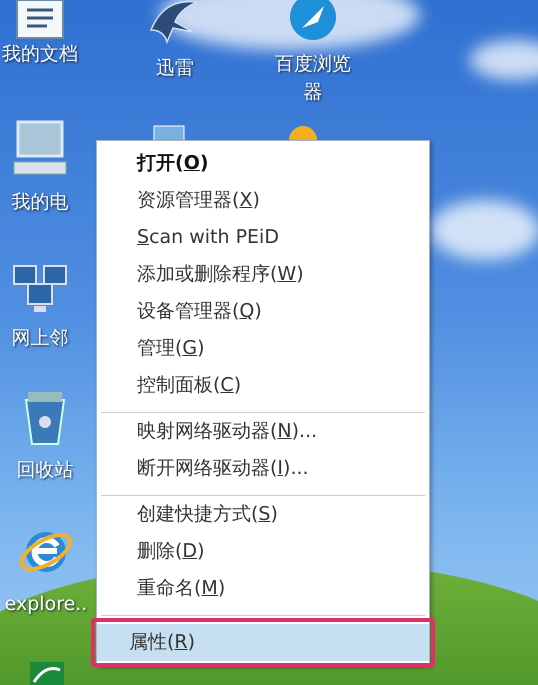  I want to click on recycle-bin-icon, so click(45, 418).